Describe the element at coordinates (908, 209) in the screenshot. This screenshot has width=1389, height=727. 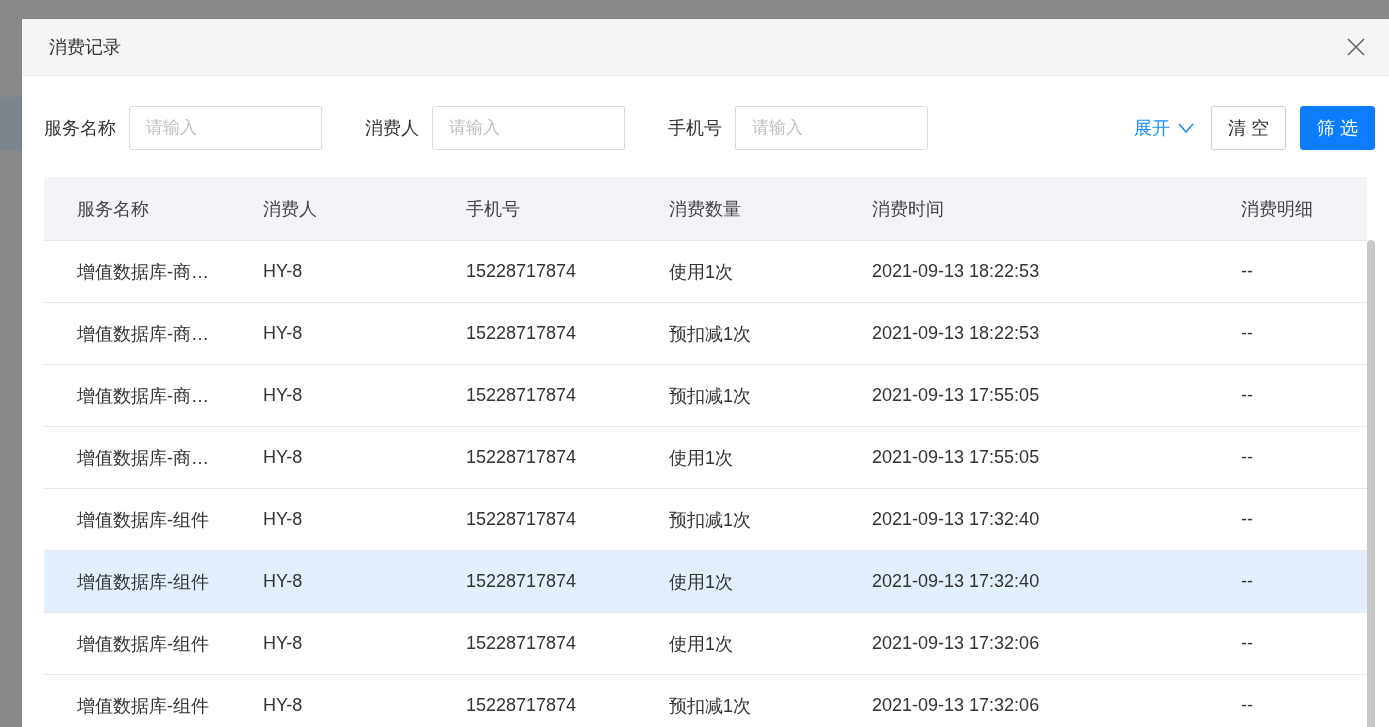
I see `column-header: 消费时间` at that location.